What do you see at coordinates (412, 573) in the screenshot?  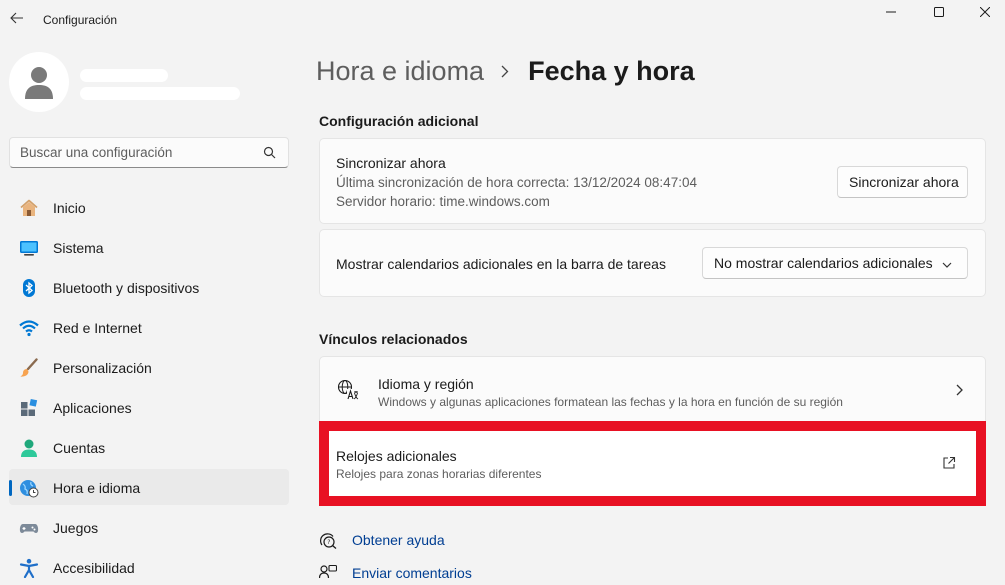 I see `send-feedback-text: Enviar comentarios` at bounding box center [412, 573].